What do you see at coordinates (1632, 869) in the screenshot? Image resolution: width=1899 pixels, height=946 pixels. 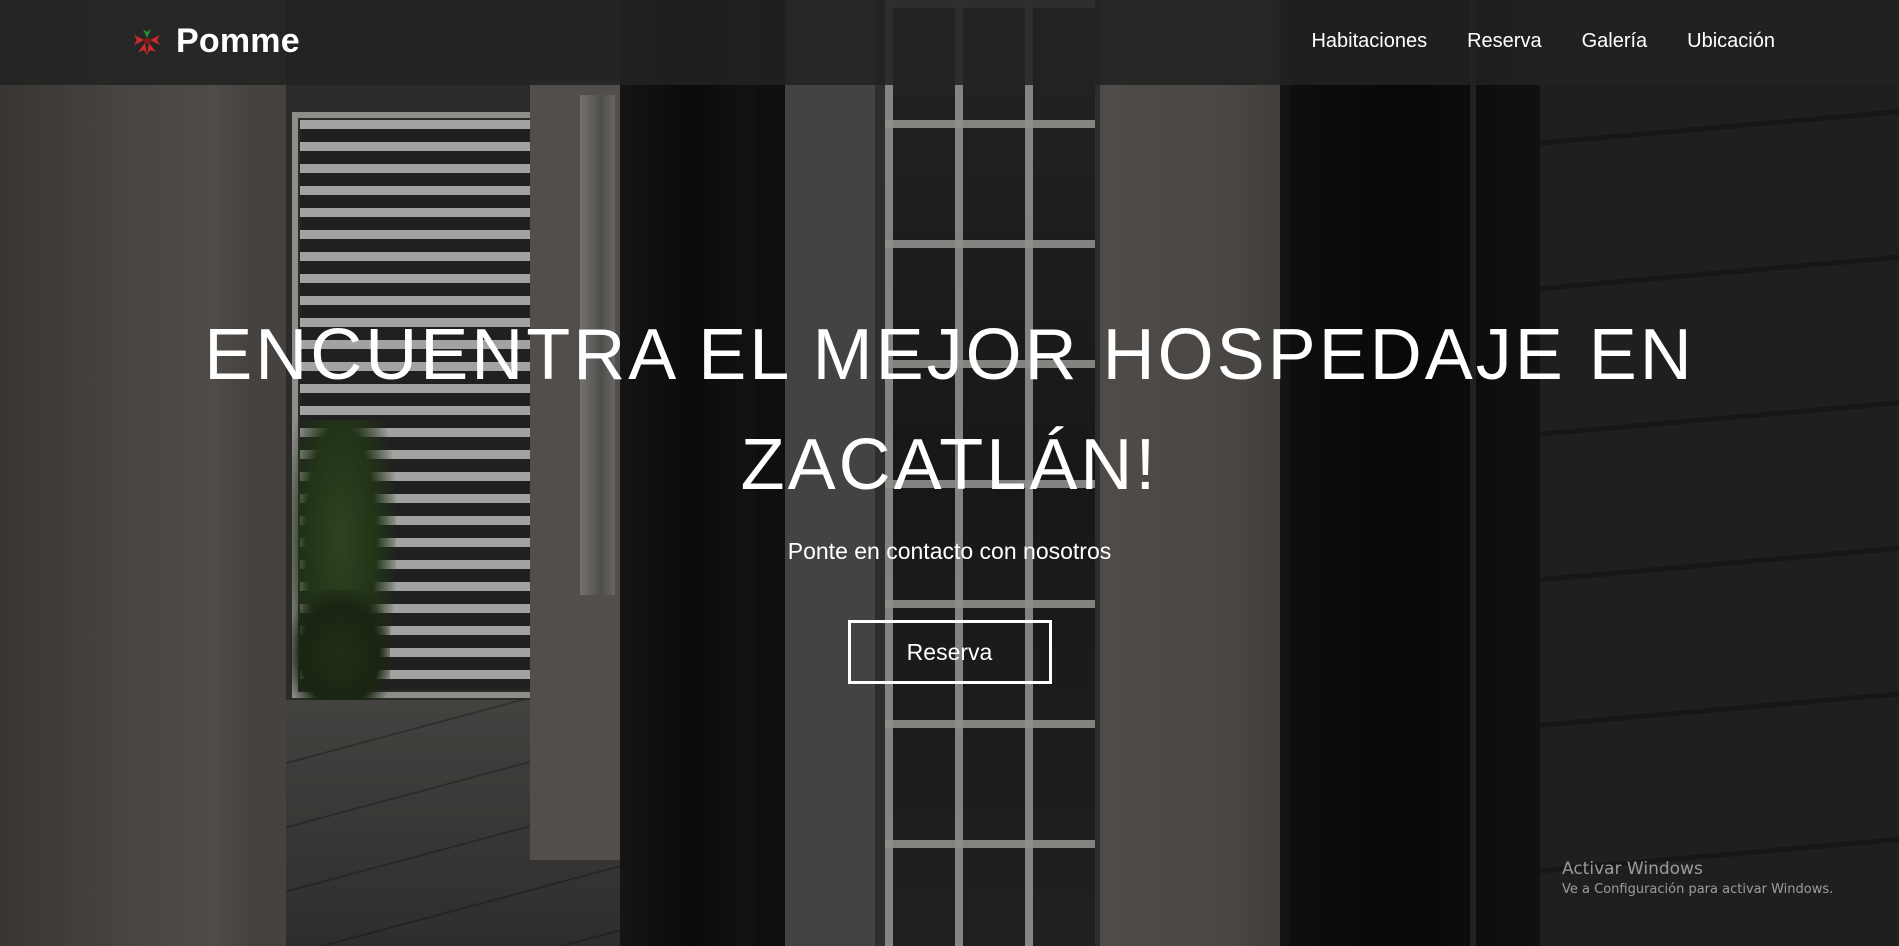 I see `watermark-title: Activar Windows` at bounding box center [1632, 869].